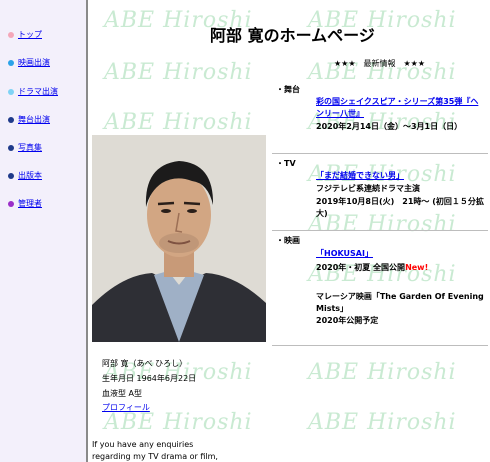 The image size is (490, 462). Describe the element at coordinates (368, 188) in the screenshot. I see `tv-broadcaster: フジテレビ系連続ドラマ主演` at that location.